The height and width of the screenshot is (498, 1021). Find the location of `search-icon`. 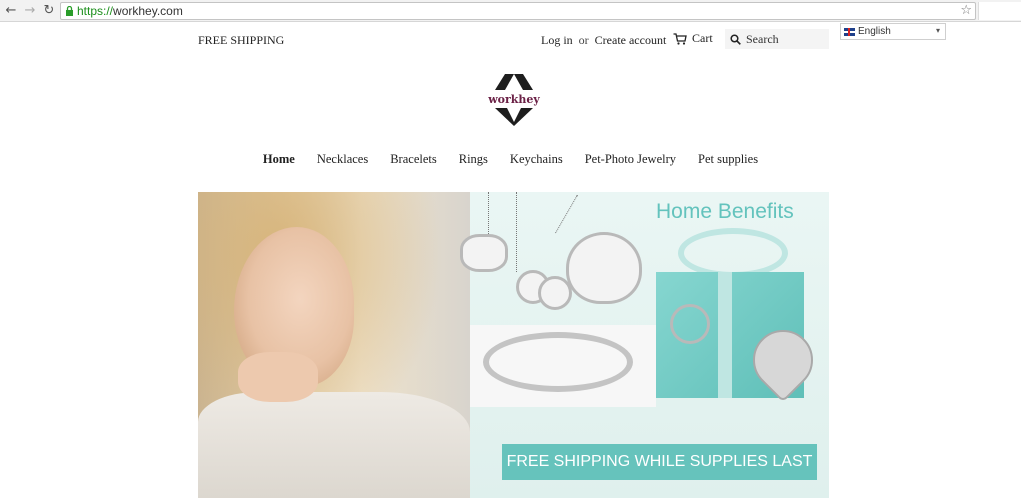

search-icon is located at coordinates (735, 39).